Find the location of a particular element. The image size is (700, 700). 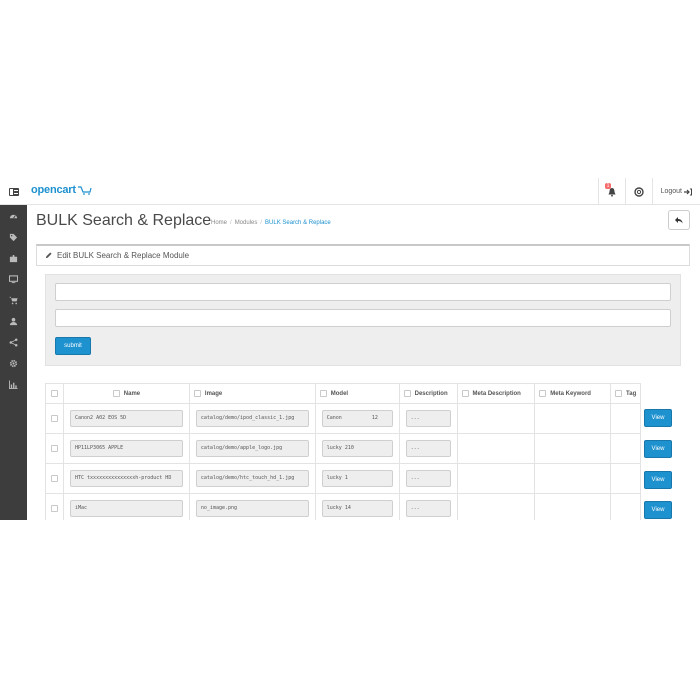

help-button is located at coordinates (638, 191).